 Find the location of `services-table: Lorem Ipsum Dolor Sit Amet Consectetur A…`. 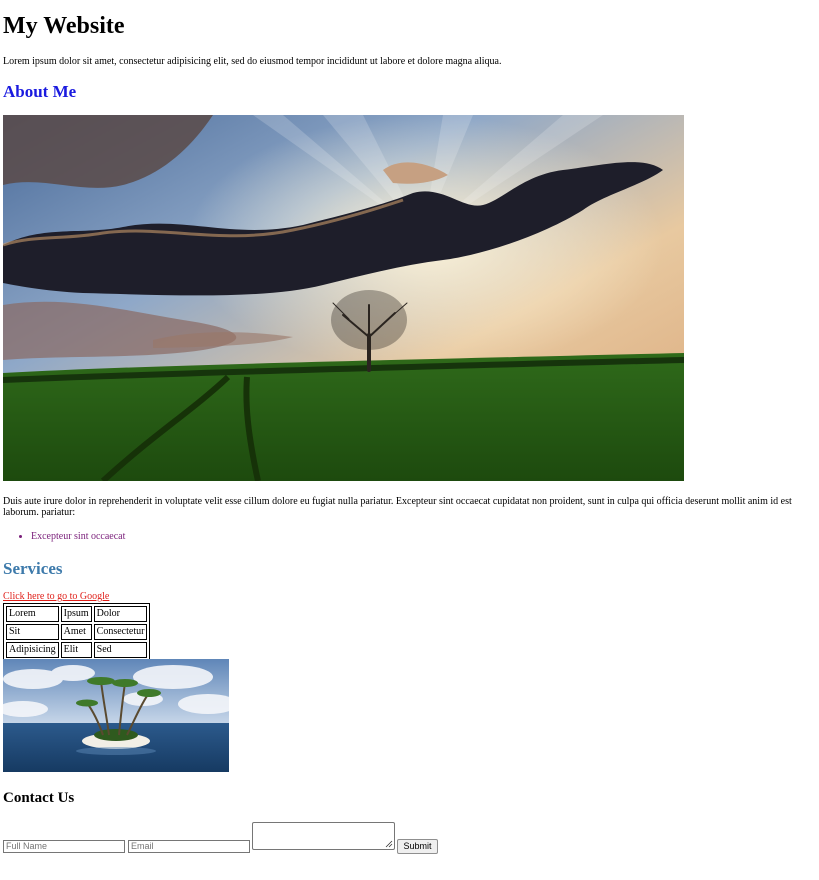

services-table: Lorem Ipsum Dolor Sit Amet Consectetur A… is located at coordinates (77, 632).